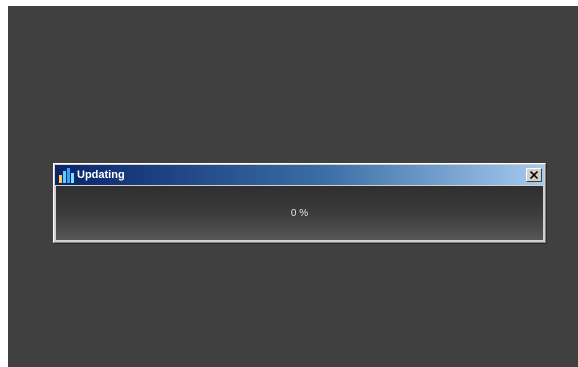  Describe the element at coordinates (67, 175) in the screenshot. I see `bar-chart-icon` at that location.